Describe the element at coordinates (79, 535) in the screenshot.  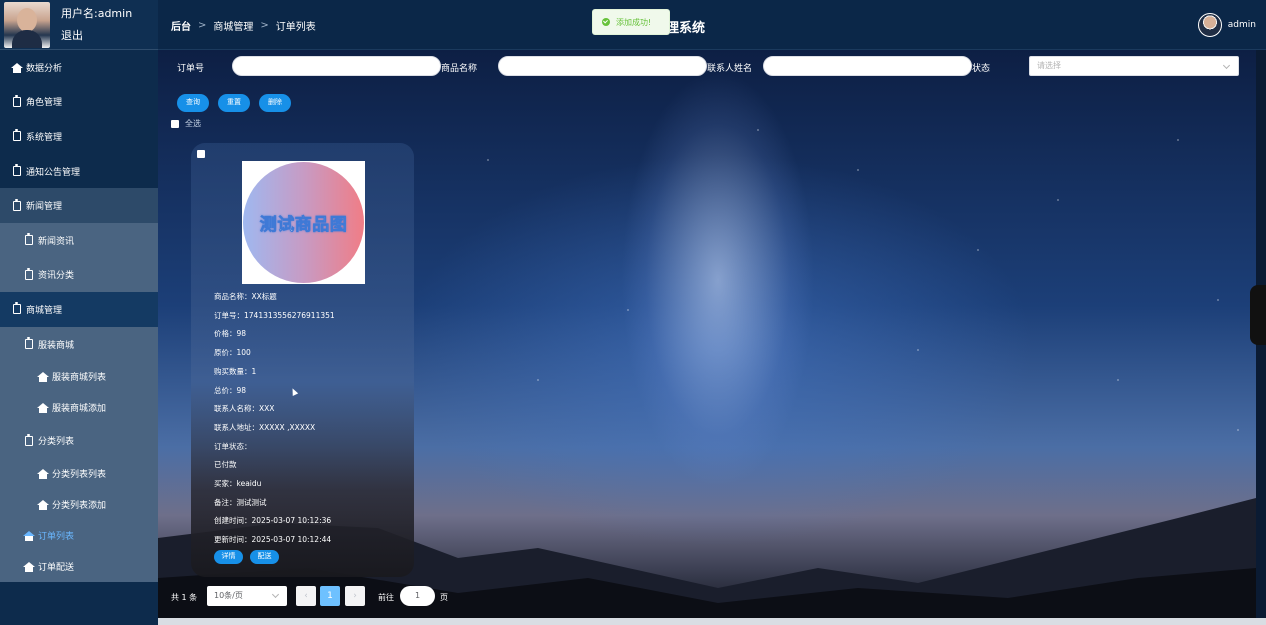
I see `sidebar-item-order-list: 订单列表` at that location.